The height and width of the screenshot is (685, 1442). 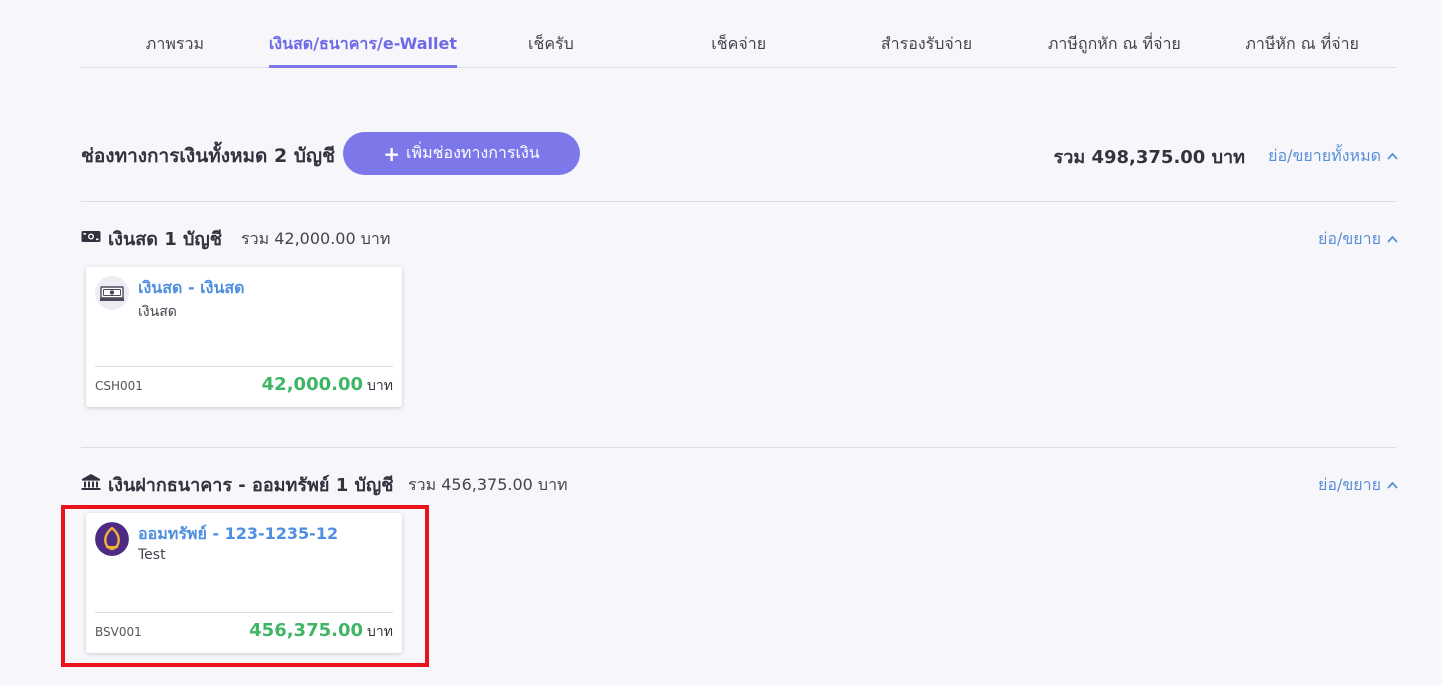 I want to click on section-cash-collapse-link: ย่อ/ขยาย, so click(x=1357, y=239).